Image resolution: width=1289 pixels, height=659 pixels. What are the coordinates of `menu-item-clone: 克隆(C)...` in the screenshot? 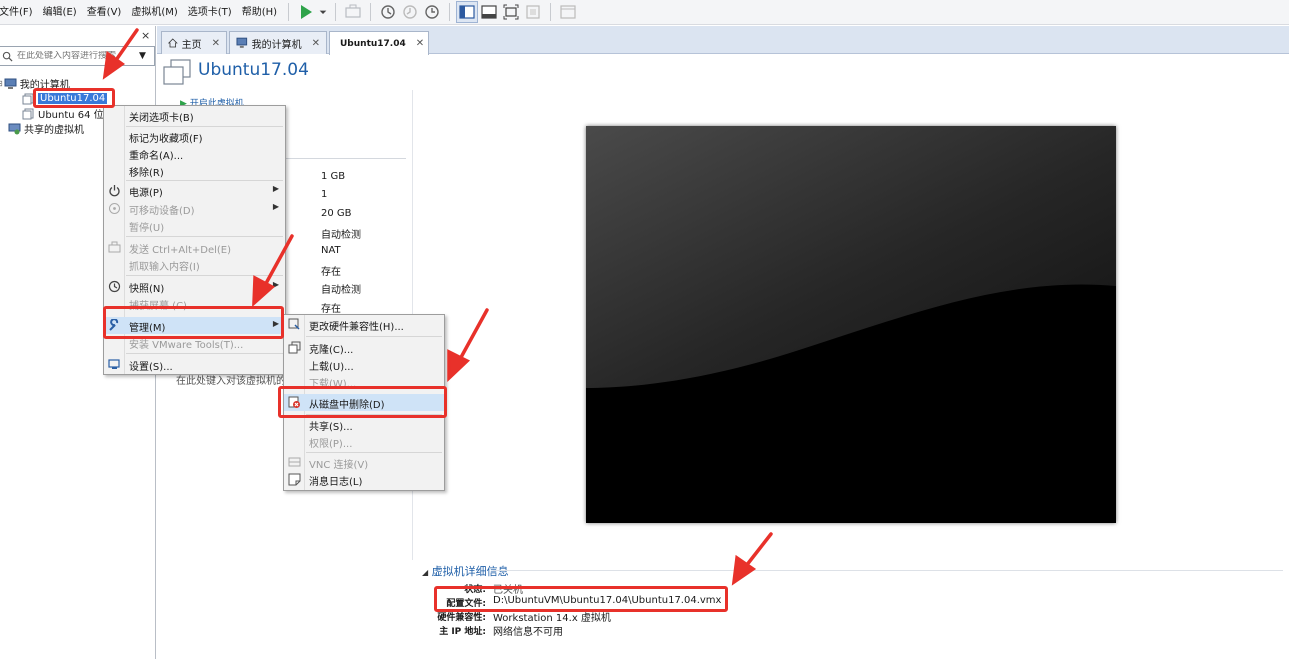 It's located at (364, 347).